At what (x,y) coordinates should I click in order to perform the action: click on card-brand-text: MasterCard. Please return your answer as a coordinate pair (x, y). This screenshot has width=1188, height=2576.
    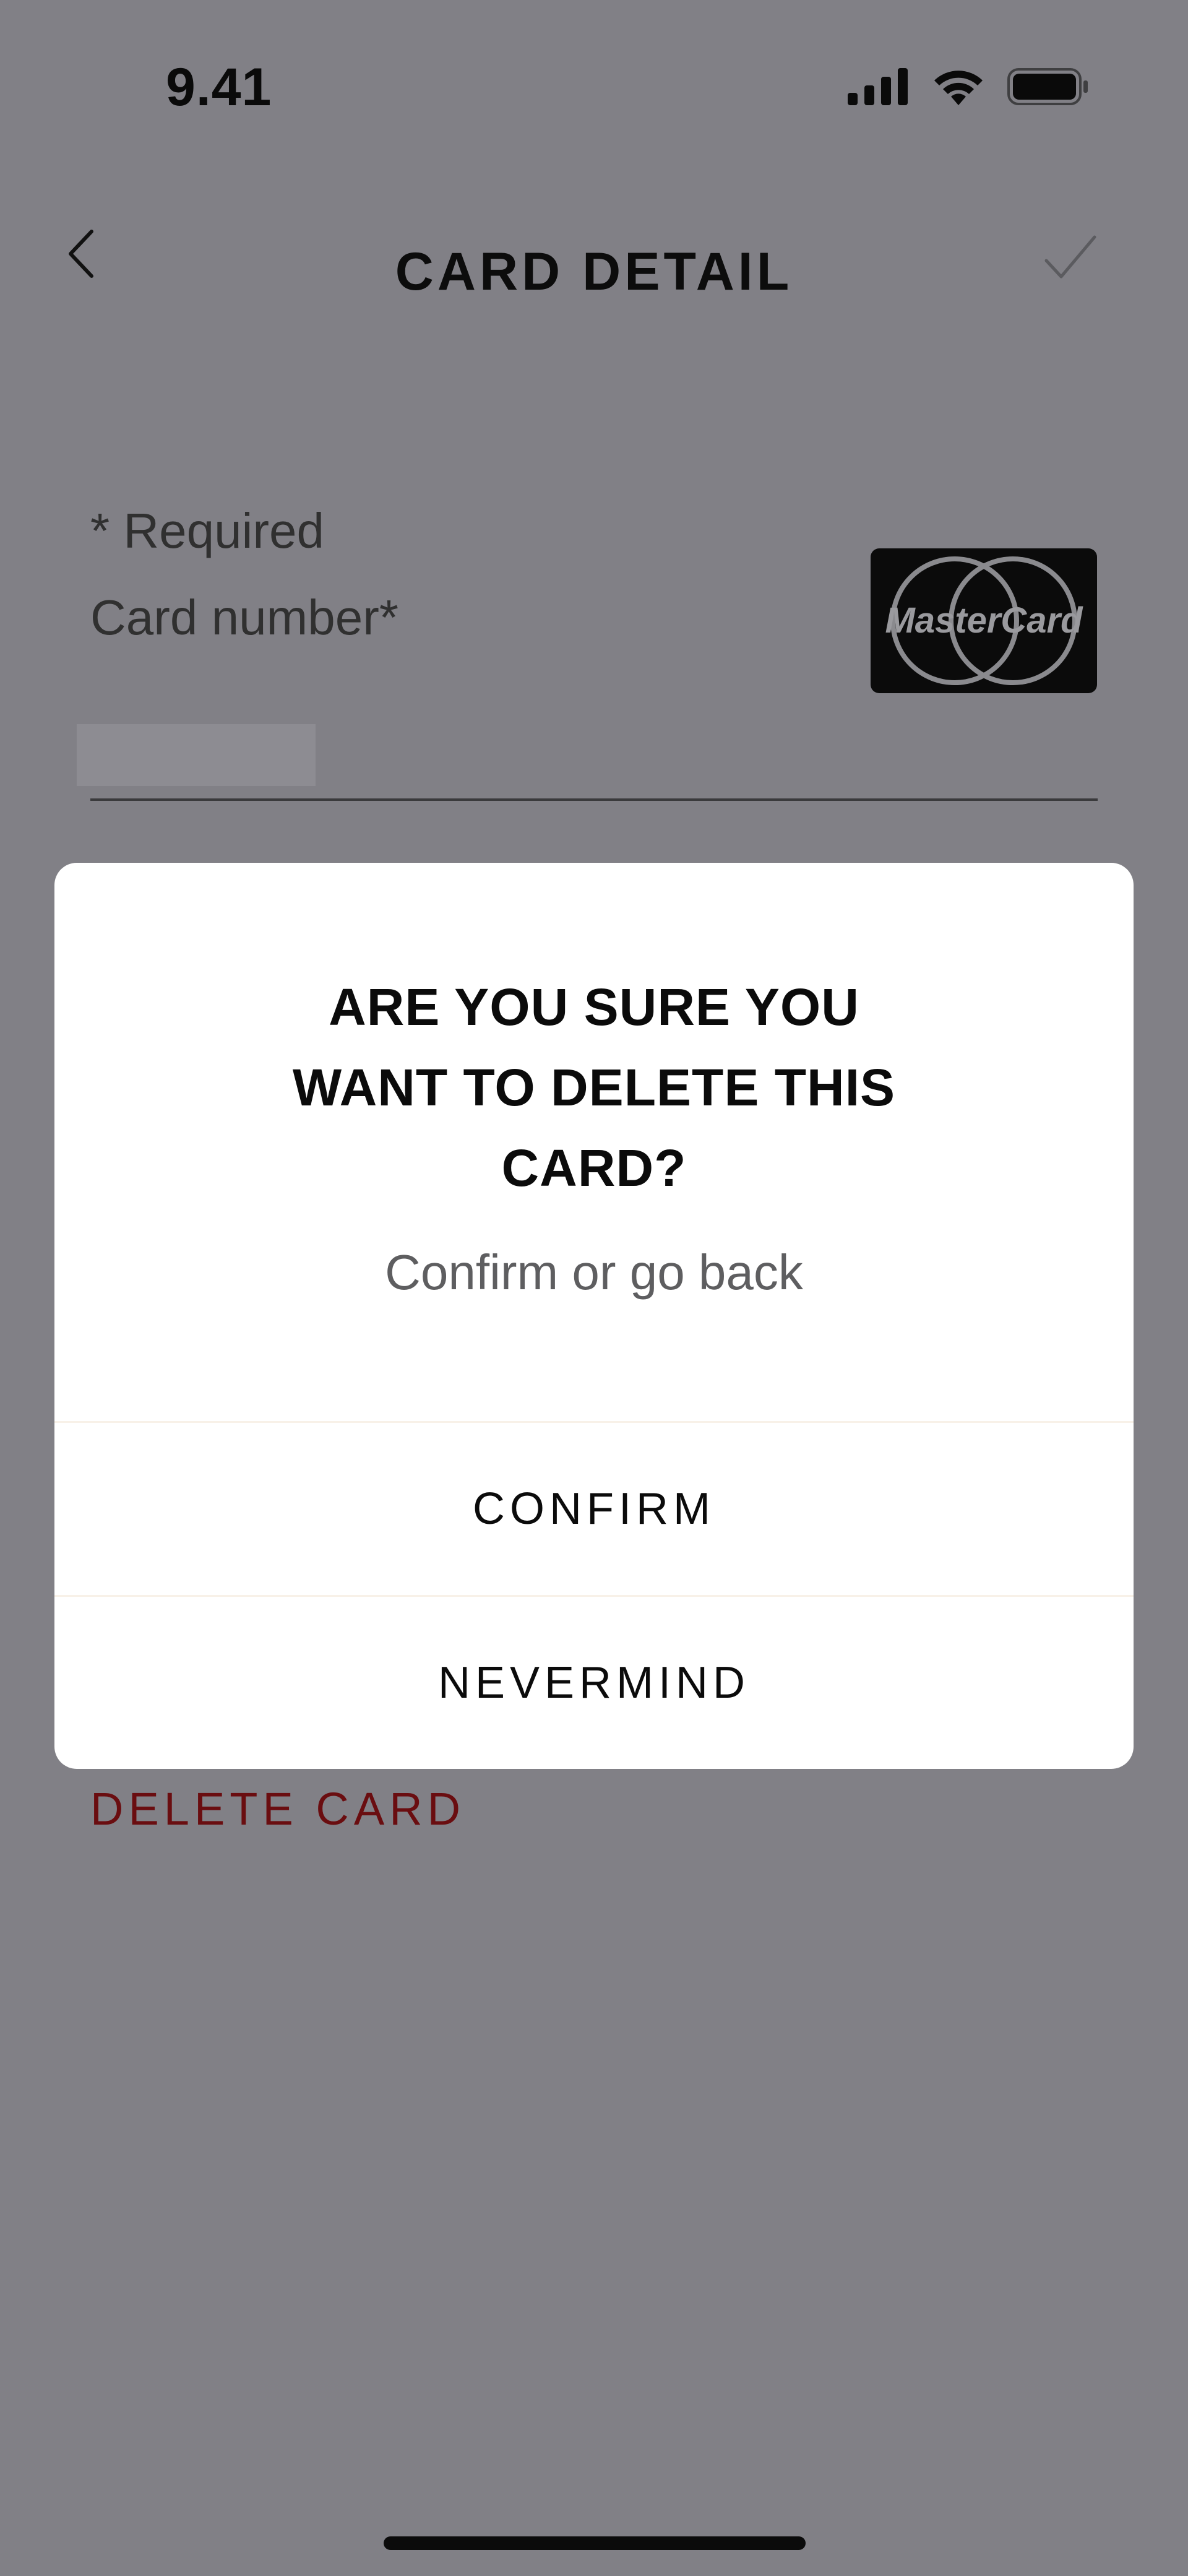
    Looking at the image, I should click on (984, 620).